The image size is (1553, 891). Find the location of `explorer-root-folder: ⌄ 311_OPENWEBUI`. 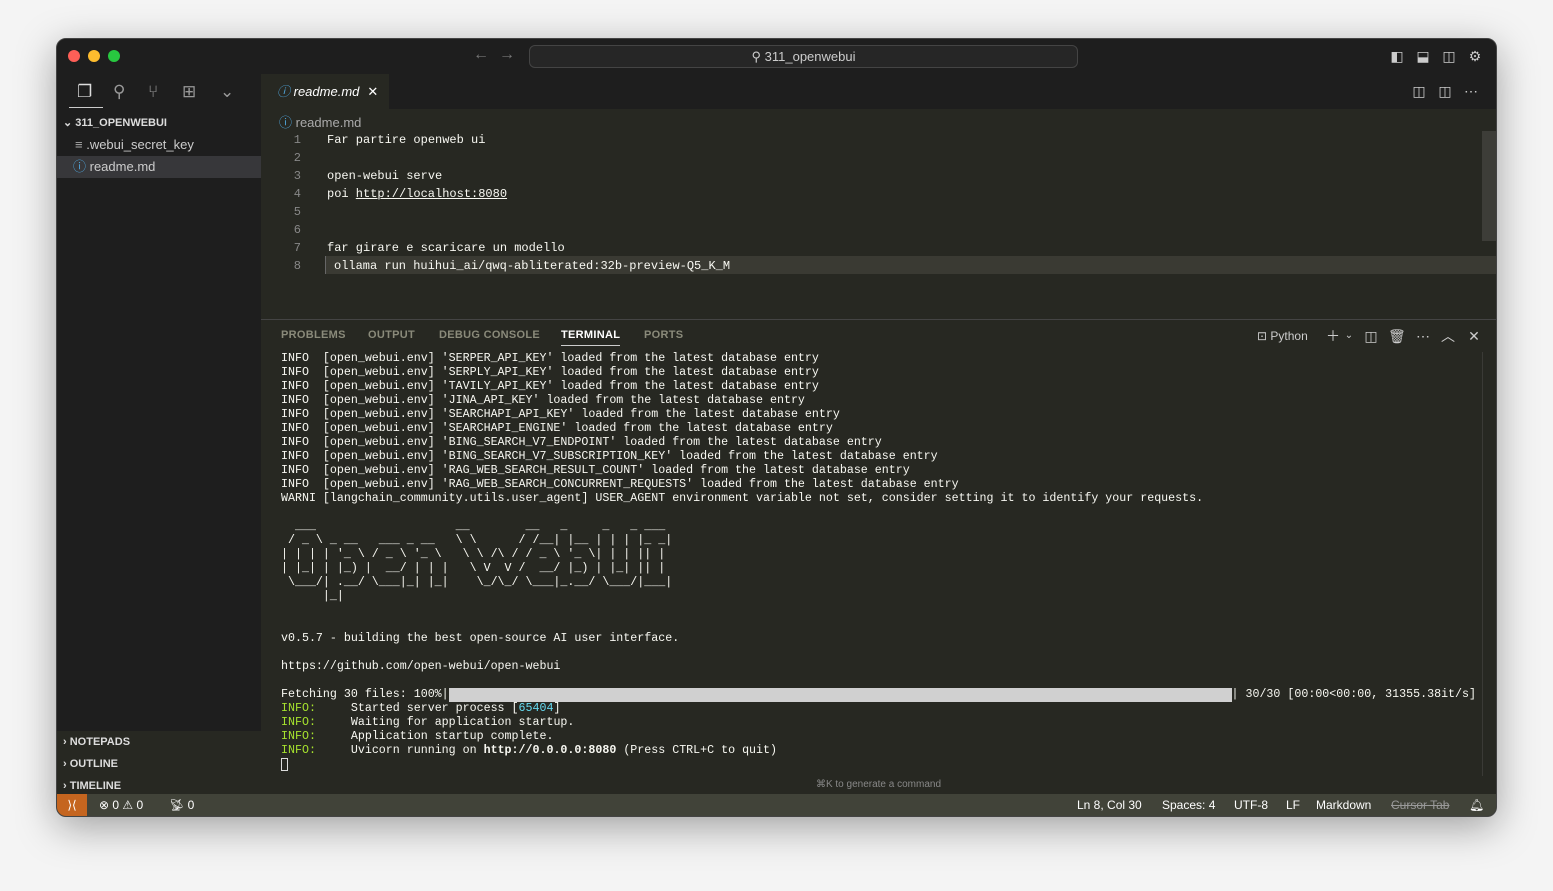

explorer-root-folder: ⌄ 311_OPENWEBUI is located at coordinates (159, 123).